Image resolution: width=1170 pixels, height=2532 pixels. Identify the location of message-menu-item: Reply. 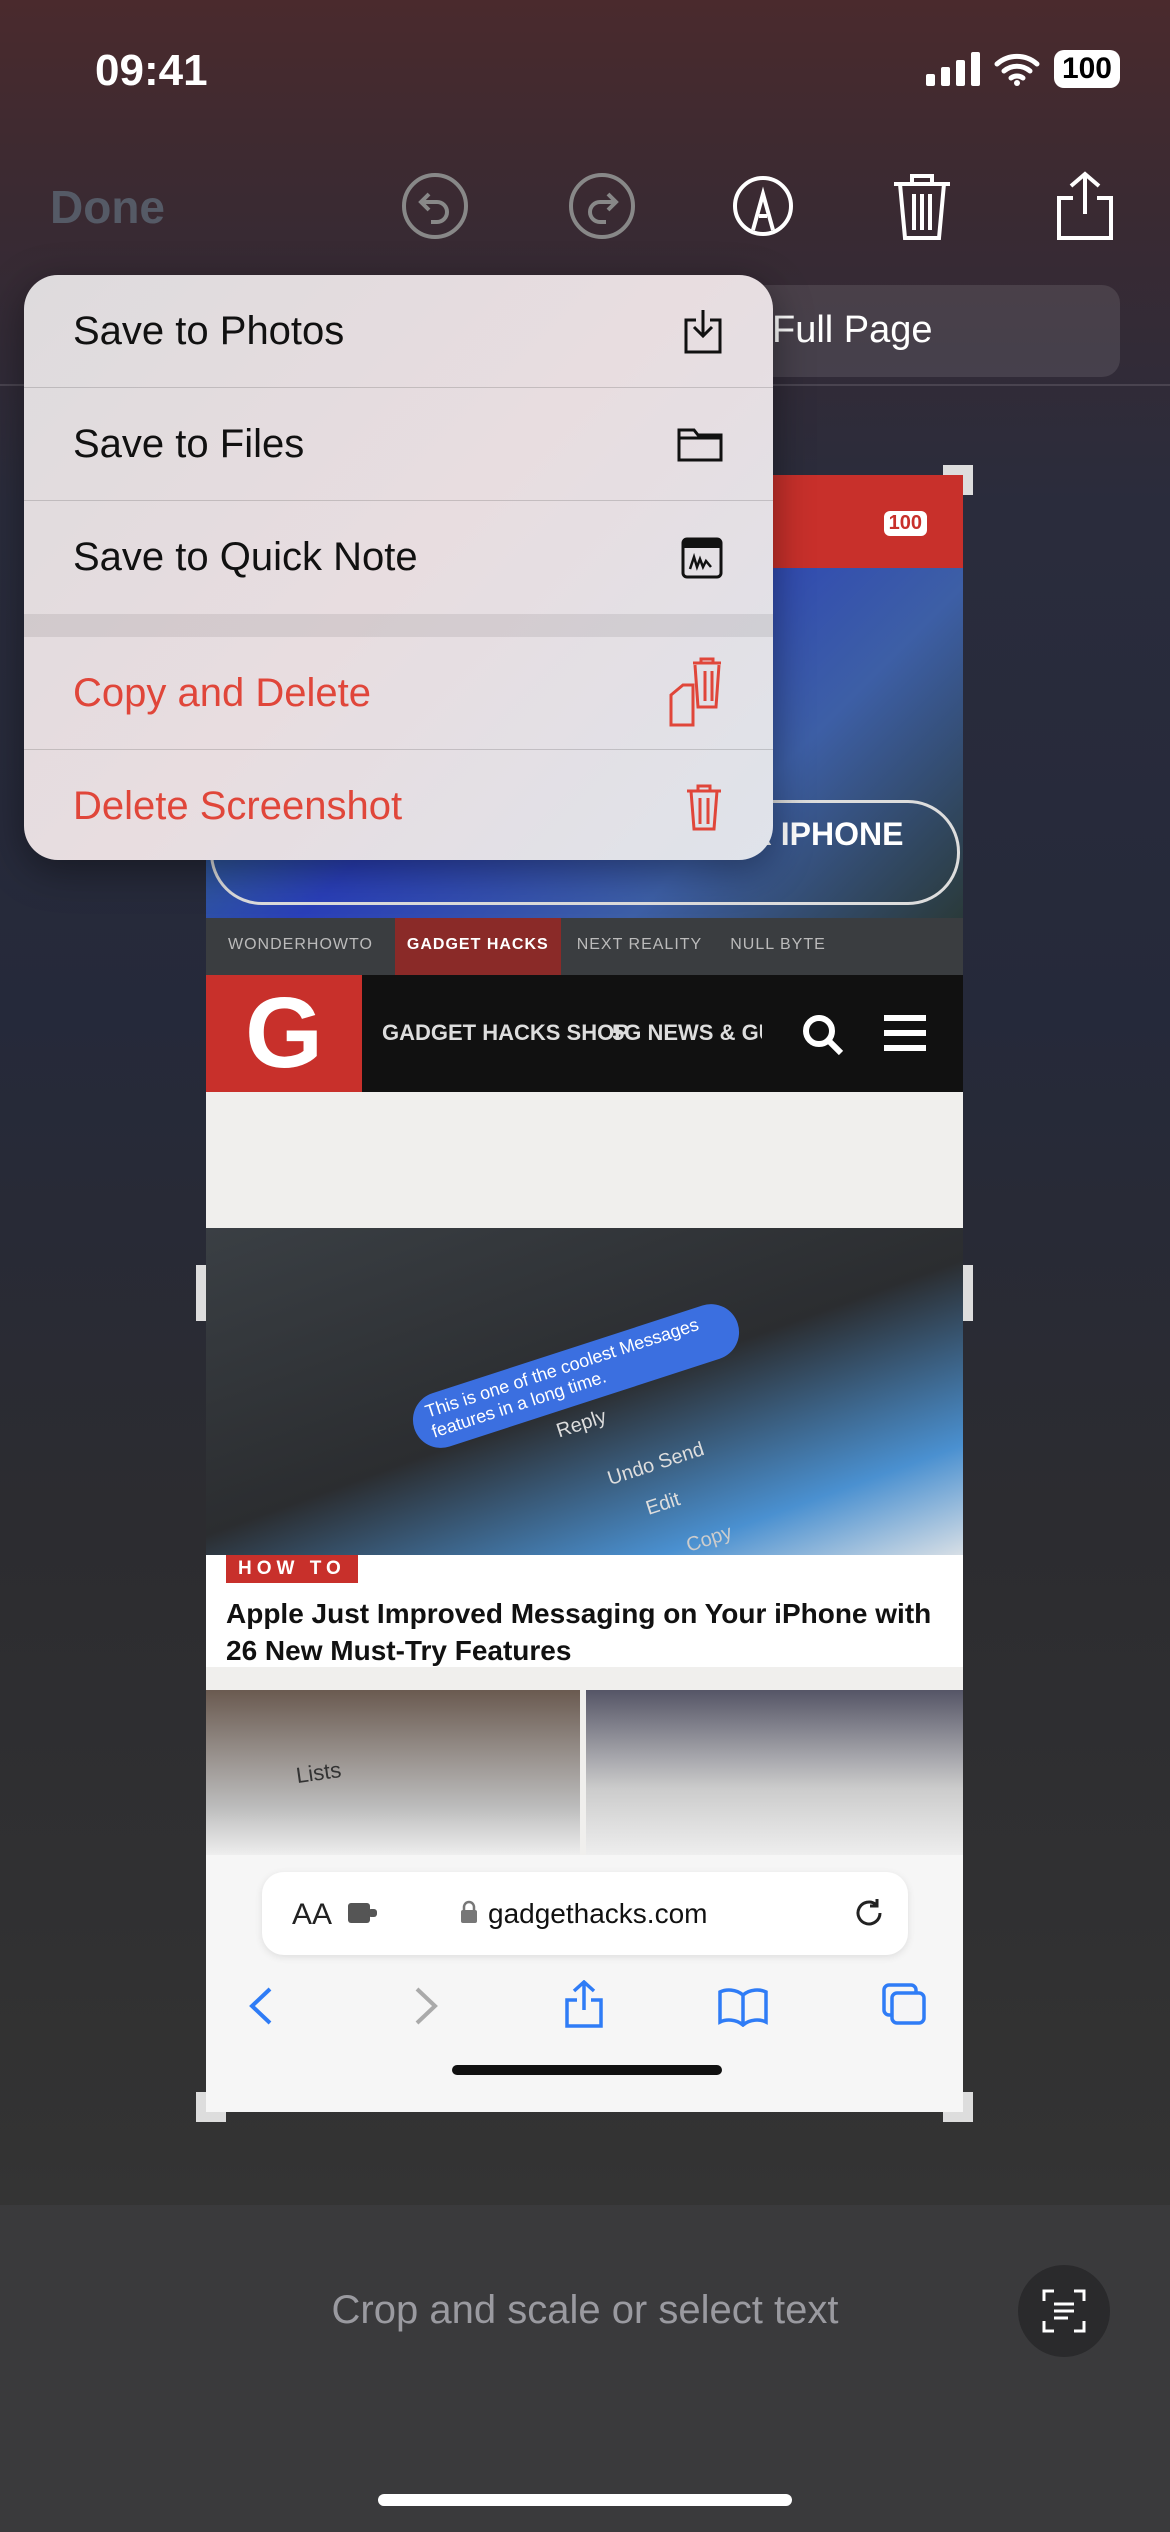
(581, 1424).